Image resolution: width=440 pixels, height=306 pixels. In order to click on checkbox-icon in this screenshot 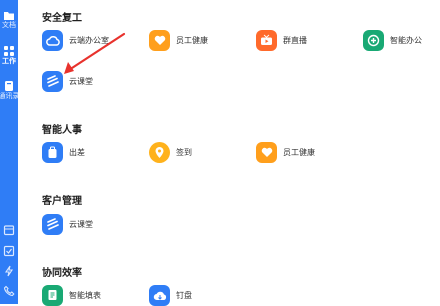, I will do `click(9, 251)`.